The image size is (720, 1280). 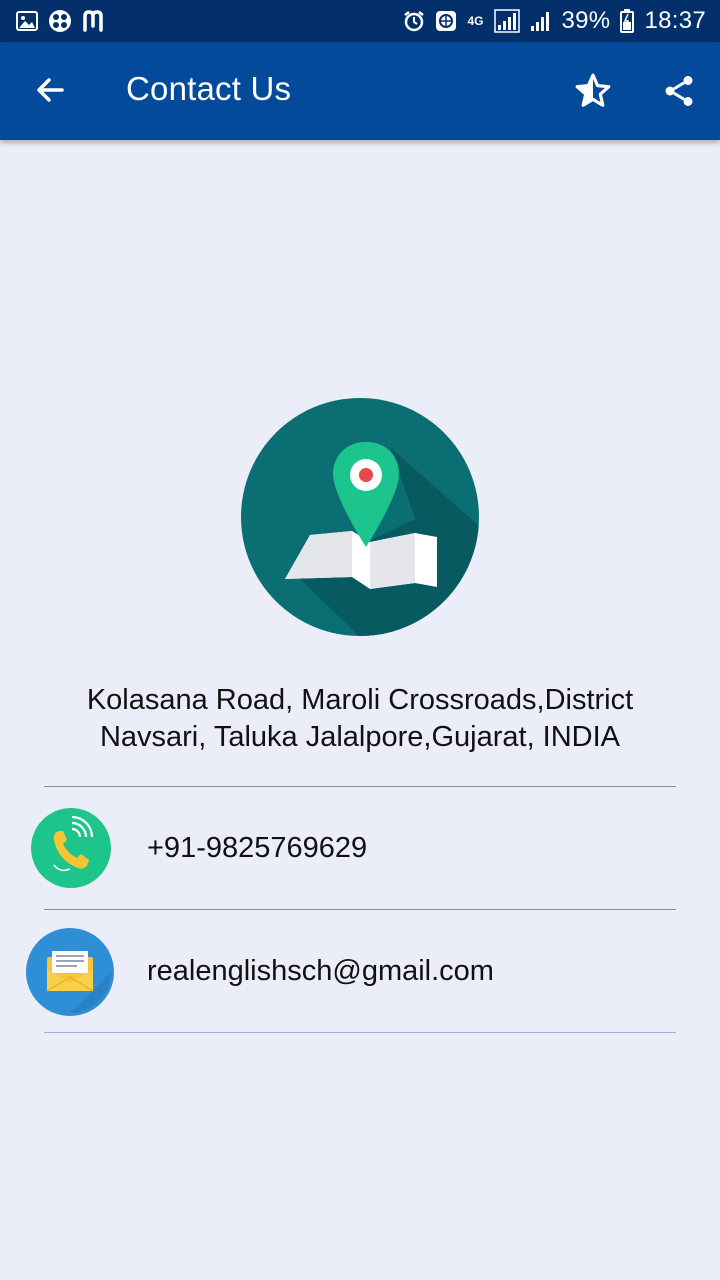 I want to click on phone-number: +91-9825769629, so click(x=257, y=848).